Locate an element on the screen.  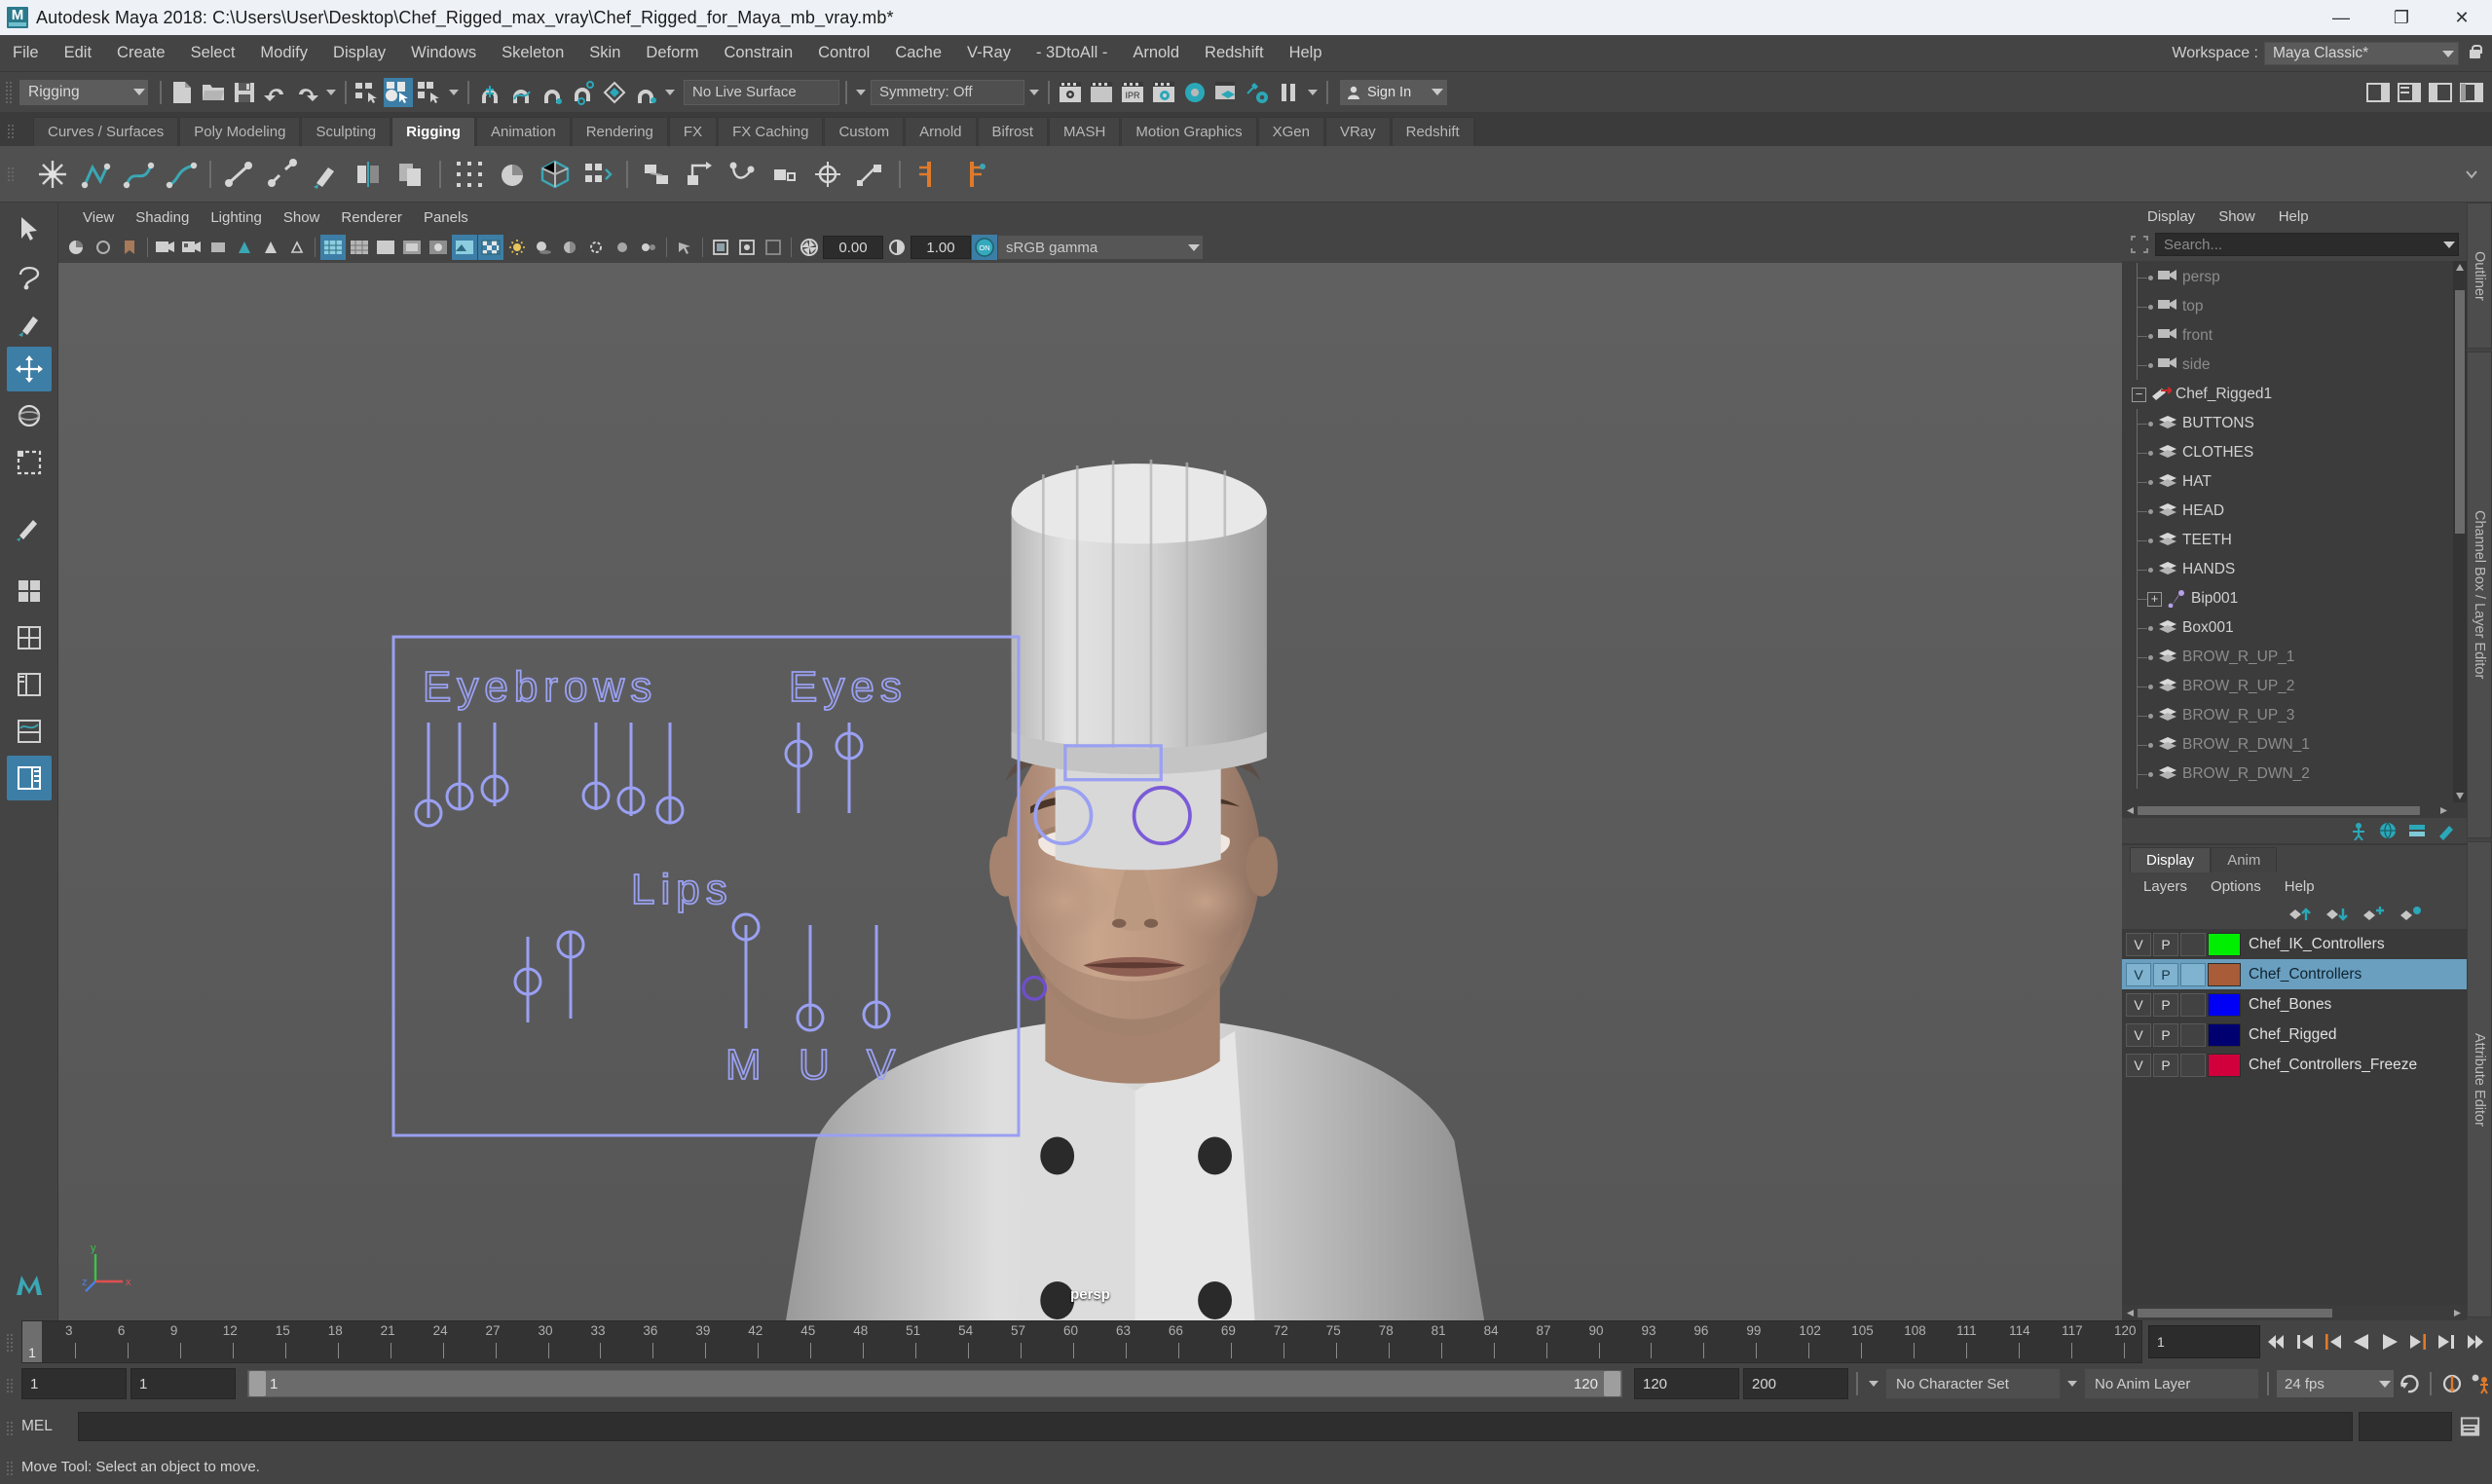
frame-selection-icon is located at coordinates (2139, 244).